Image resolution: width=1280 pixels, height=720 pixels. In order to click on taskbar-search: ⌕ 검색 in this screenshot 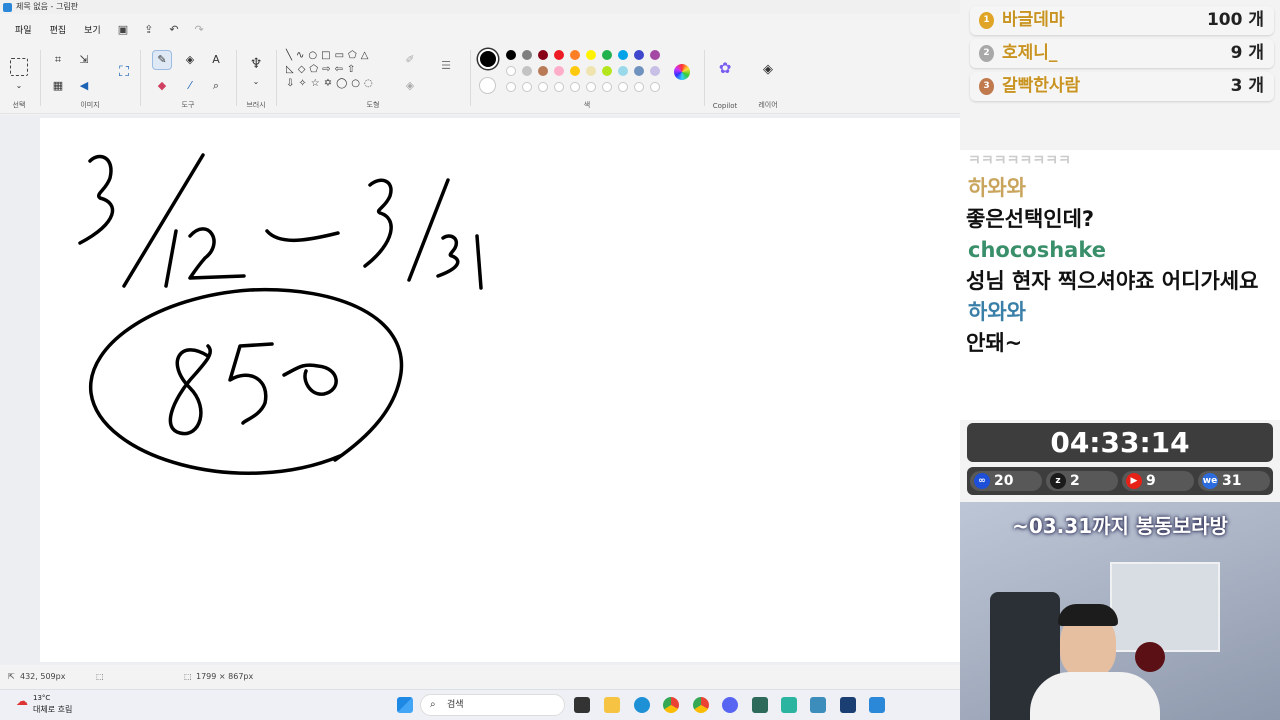, I will do `click(492, 705)`.